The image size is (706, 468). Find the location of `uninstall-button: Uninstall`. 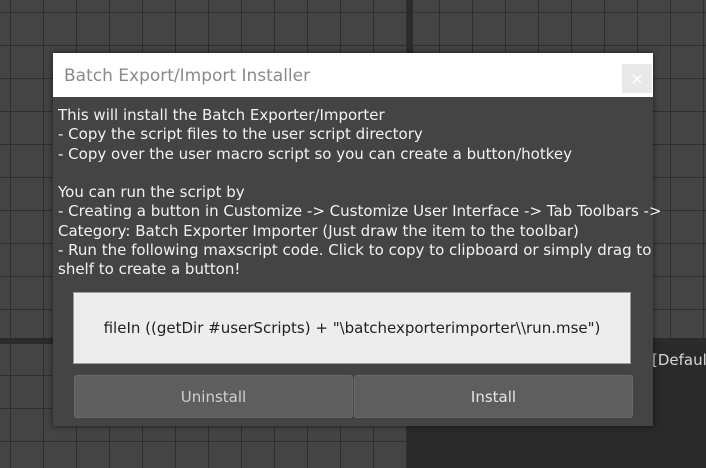

uninstall-button: Uninstall is located at coordinates (213, 396).